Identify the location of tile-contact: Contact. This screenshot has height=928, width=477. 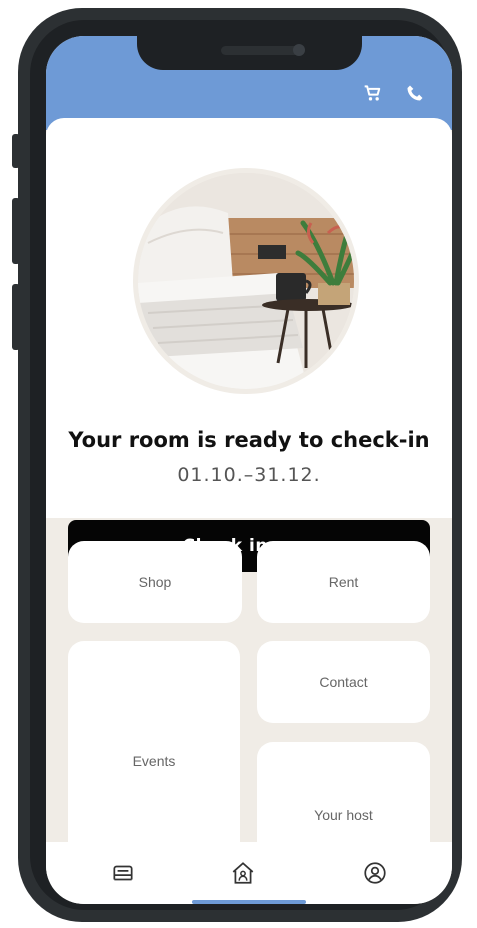
(343, 682).